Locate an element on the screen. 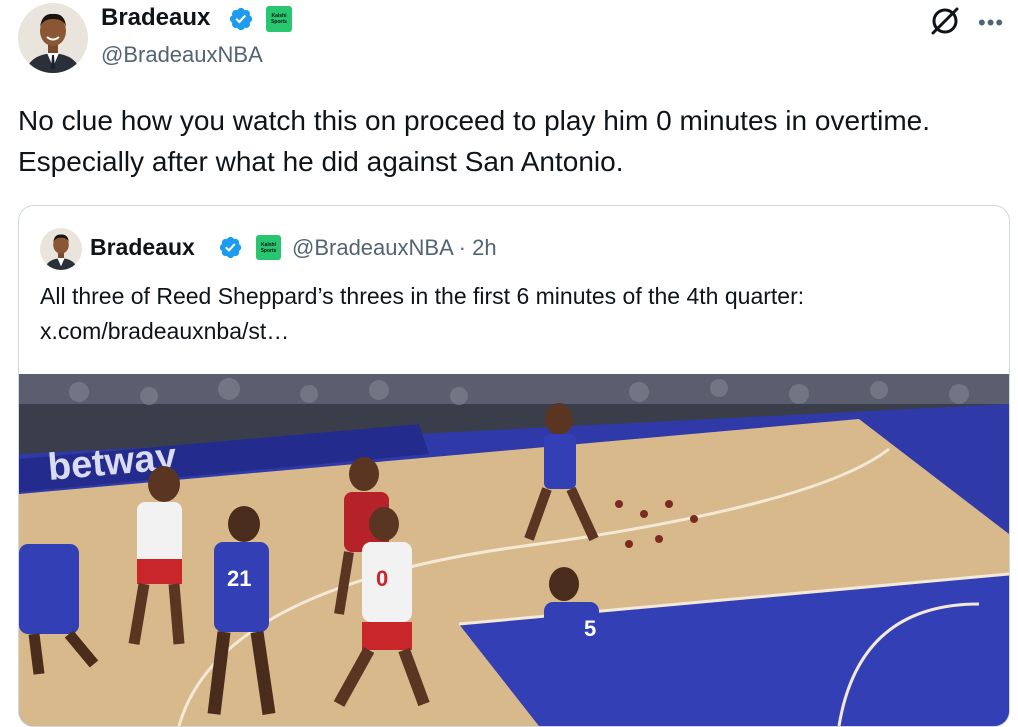  verified-badge-icon is located at coordinates (241, 19).